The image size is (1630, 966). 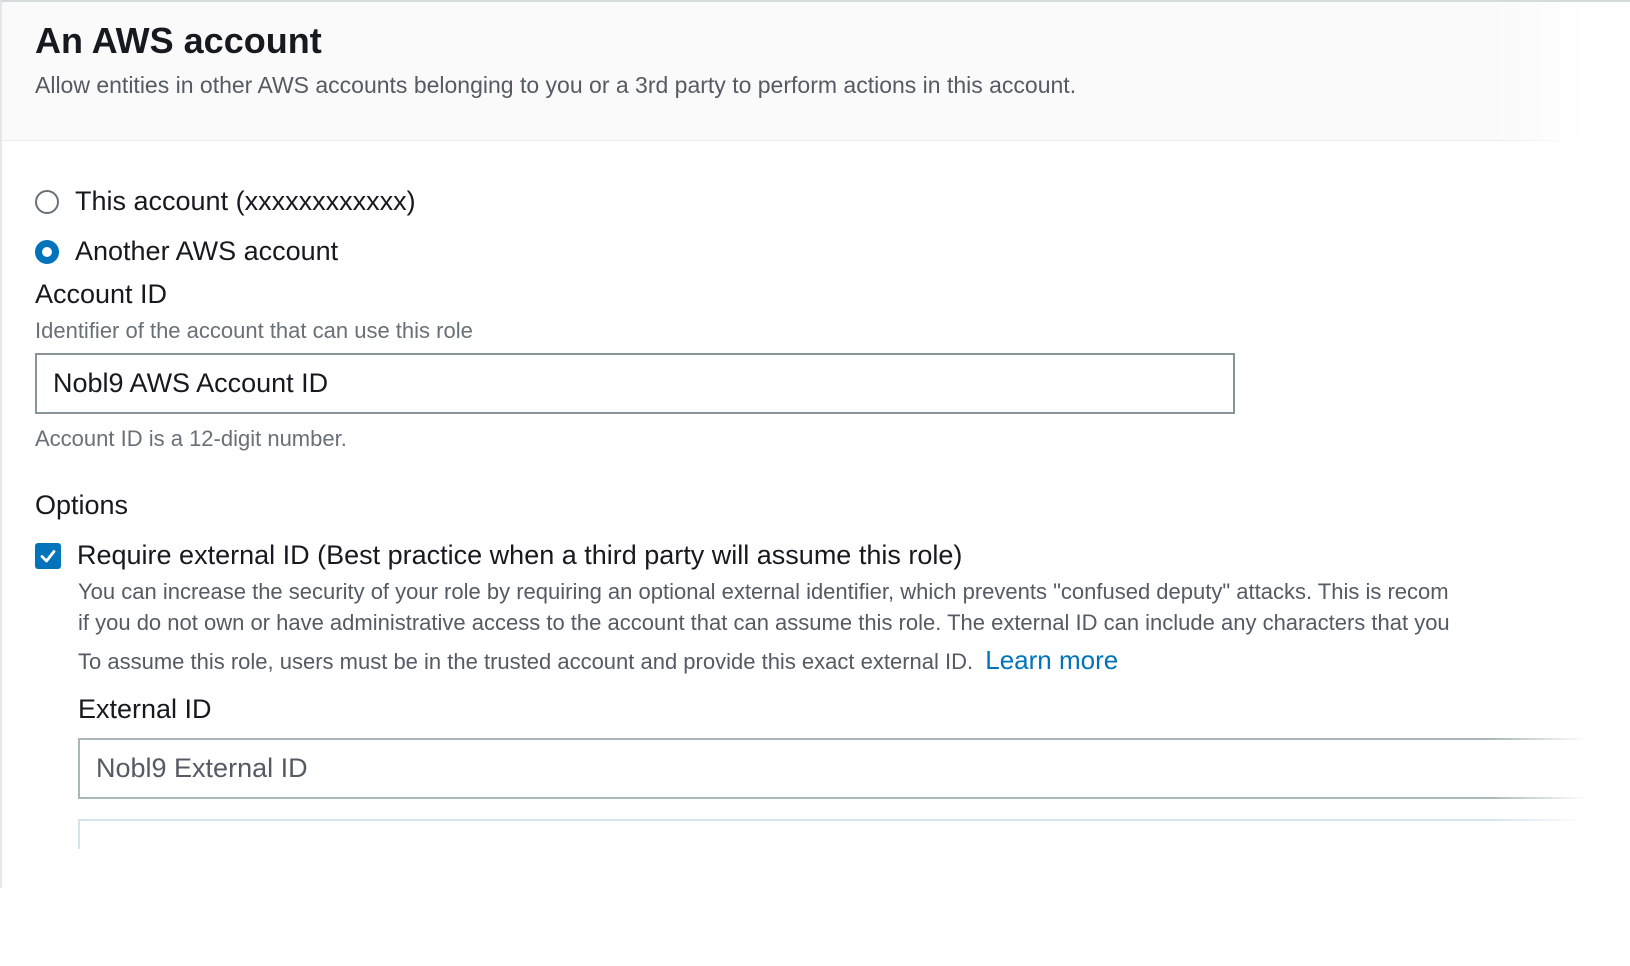 I want to click on external-id-input: Nobl9 External ID, so click(x=854, y=768).